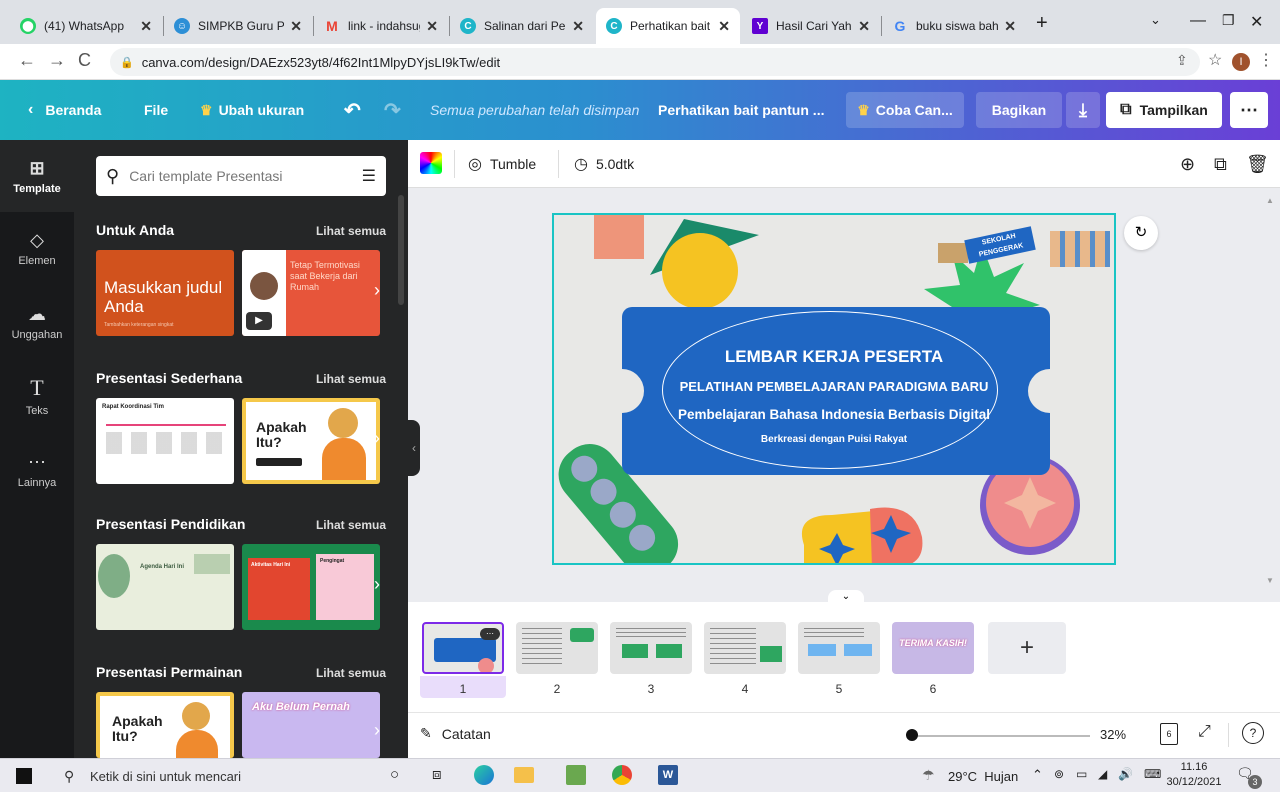  What do you see at coordinates (414, 448) in the screenshot?
I see `panel-collapse-handle: ‹` at bounding box center [414, 448].